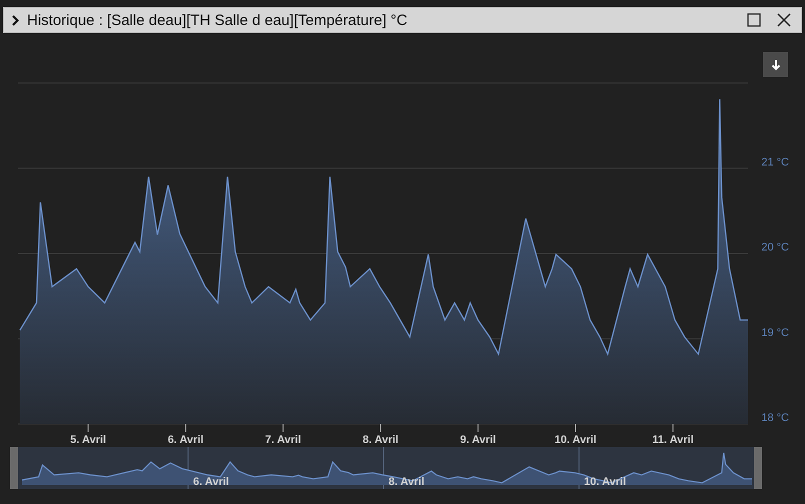 The image size is (805, 504). I want to click on close-icon, so click(784, 20).